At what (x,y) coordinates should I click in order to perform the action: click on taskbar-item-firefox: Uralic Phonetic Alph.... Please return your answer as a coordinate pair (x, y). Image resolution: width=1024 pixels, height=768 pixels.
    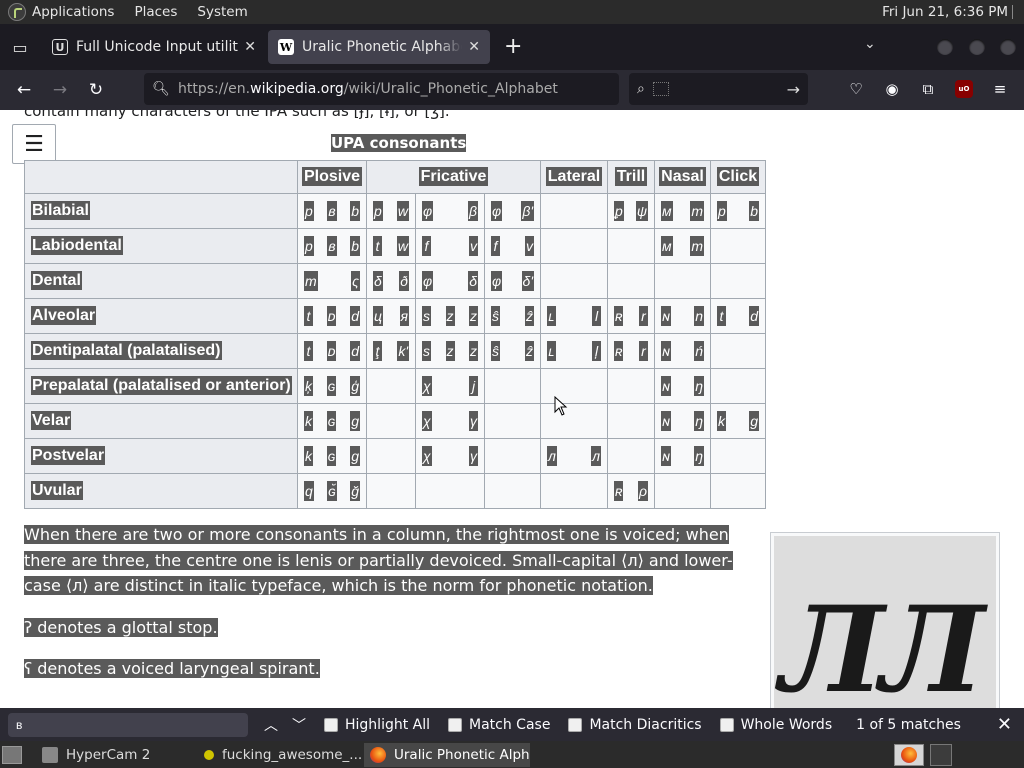
    Looking at the image, I should click on (447, 754).